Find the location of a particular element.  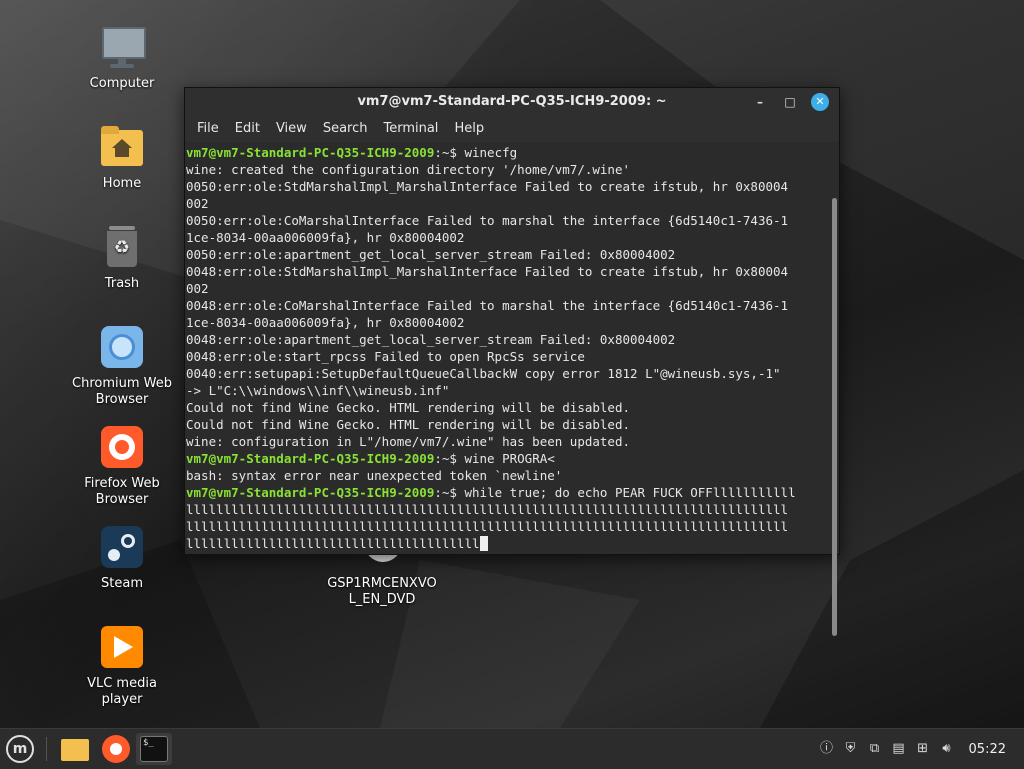

notification-icon: ⓘ is located at coordinates (827, 749).